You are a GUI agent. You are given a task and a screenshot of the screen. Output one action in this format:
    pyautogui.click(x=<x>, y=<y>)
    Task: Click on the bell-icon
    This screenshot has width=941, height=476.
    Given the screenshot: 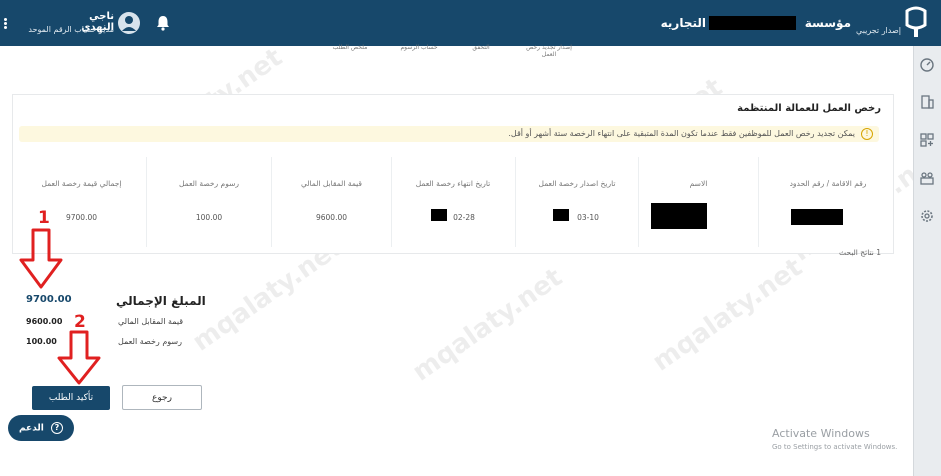 What is the action you would take?
    pyautogui.click(x=163, y=23)
    